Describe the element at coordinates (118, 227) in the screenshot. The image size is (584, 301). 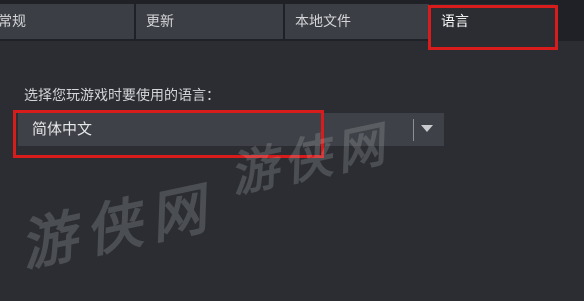
I see `watermark-text: 游侠网` at that location.